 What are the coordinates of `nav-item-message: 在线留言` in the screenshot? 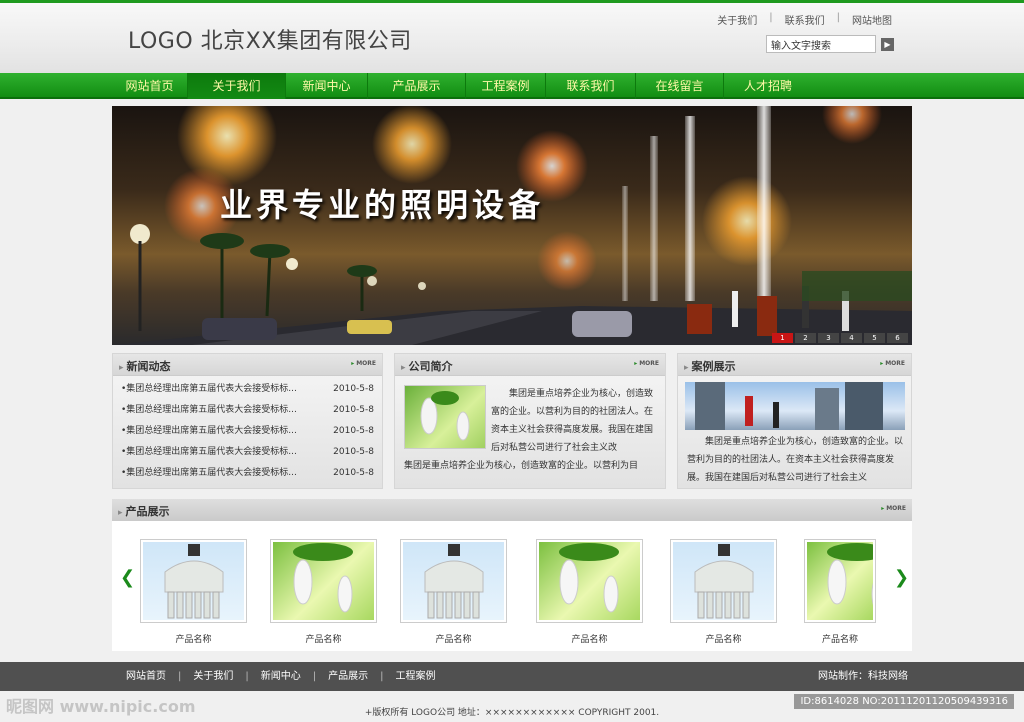 It's located at (680, 86).